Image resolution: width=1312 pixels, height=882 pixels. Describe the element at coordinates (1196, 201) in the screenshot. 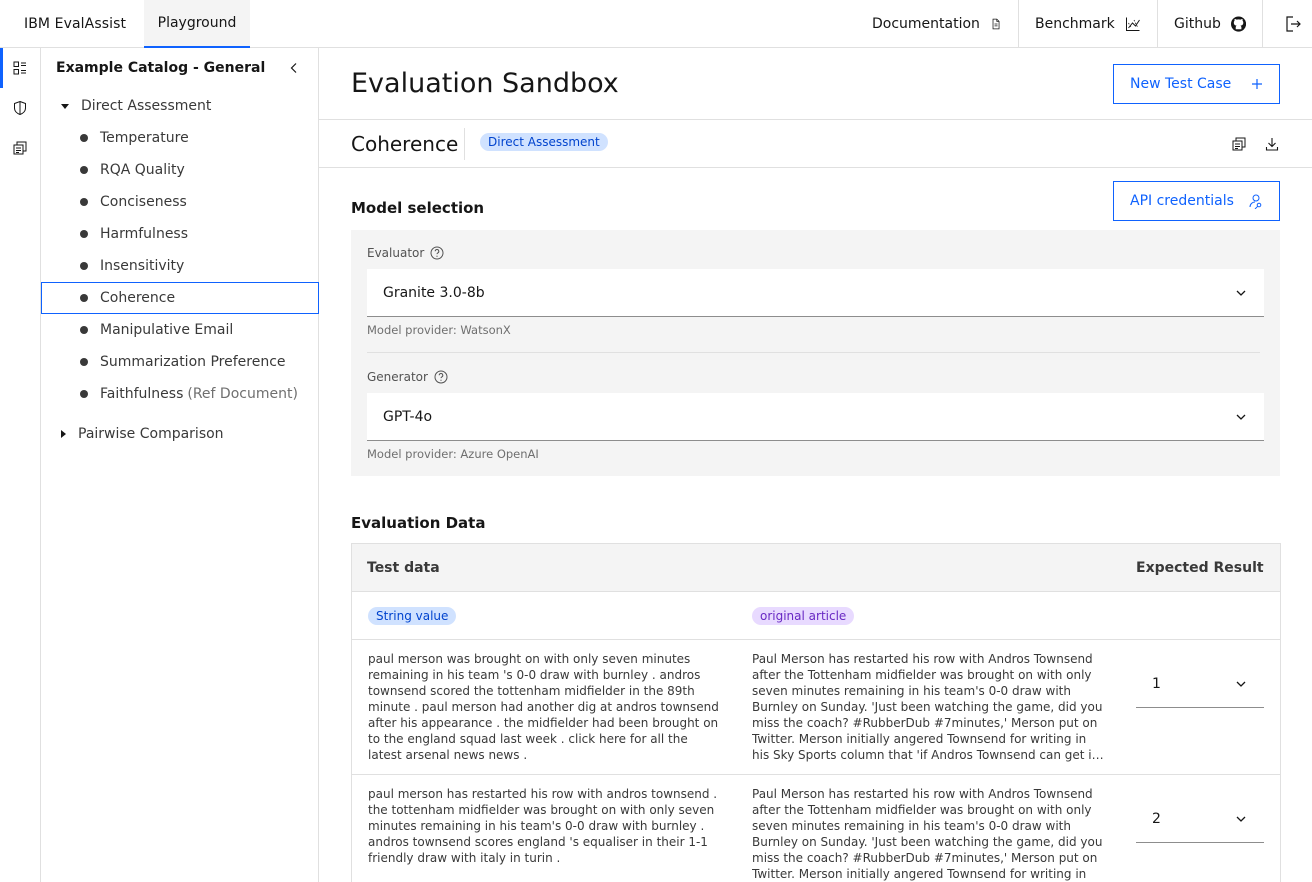

I see `api-credentials-button: API credentials` at that location.